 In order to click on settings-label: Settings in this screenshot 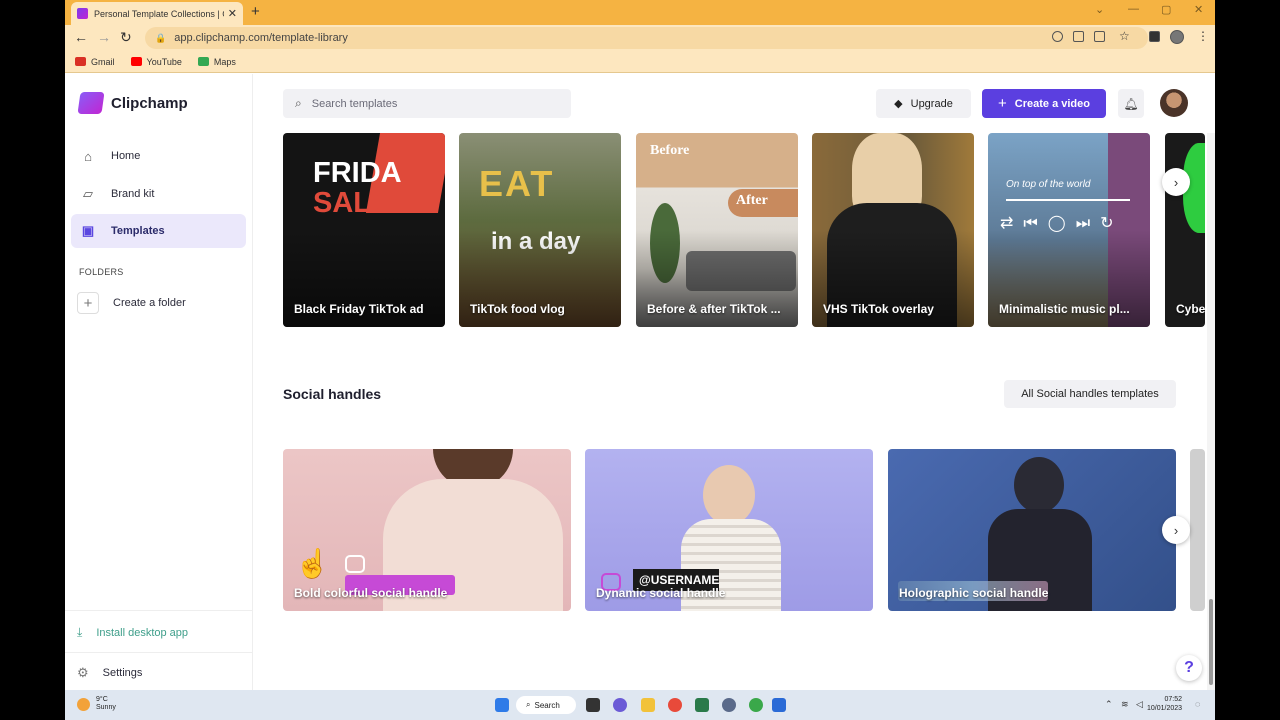, I will do `click(122, 673)`.